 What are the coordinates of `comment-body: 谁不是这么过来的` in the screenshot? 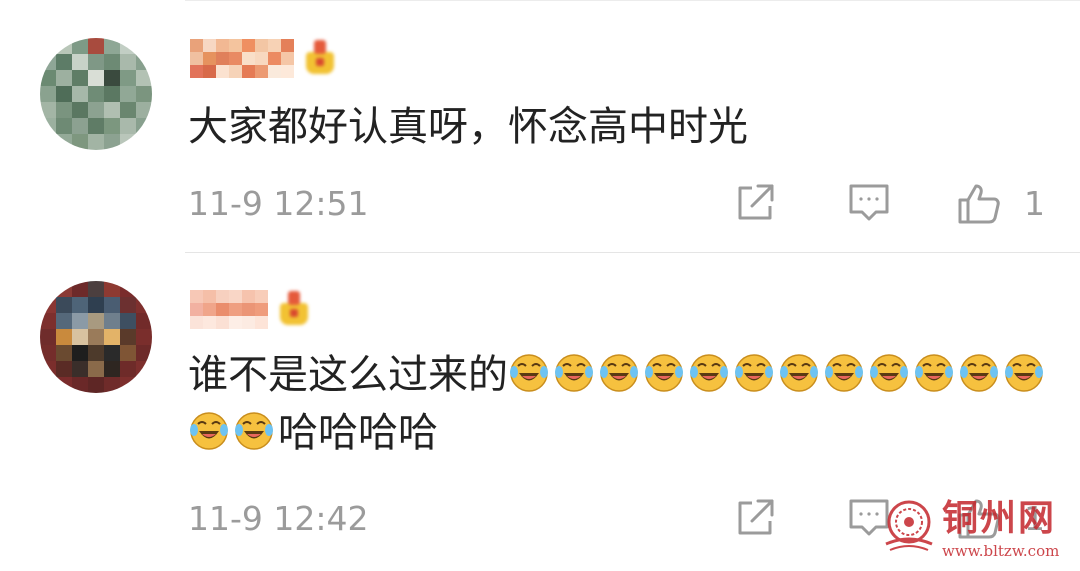 It's located at (348, 375).